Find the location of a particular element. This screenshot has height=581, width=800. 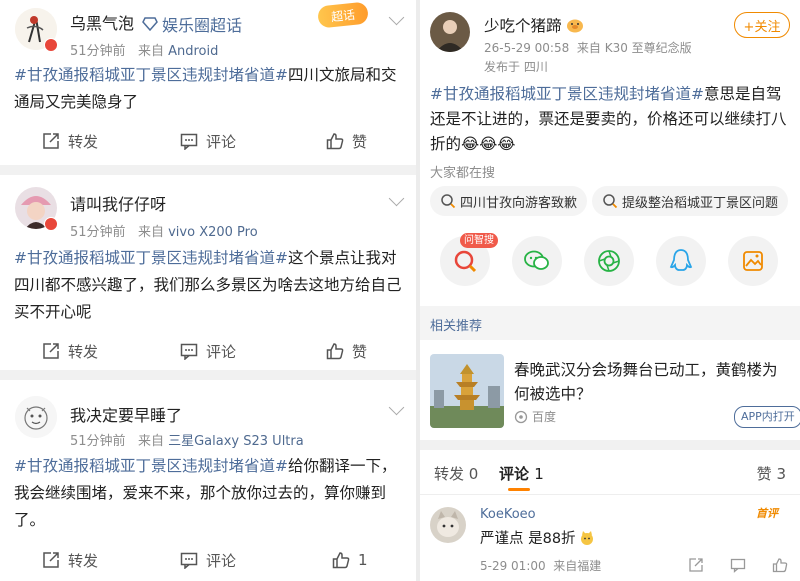

post-actions: 转发 评论 赞 is located at coordinates (208, 141).